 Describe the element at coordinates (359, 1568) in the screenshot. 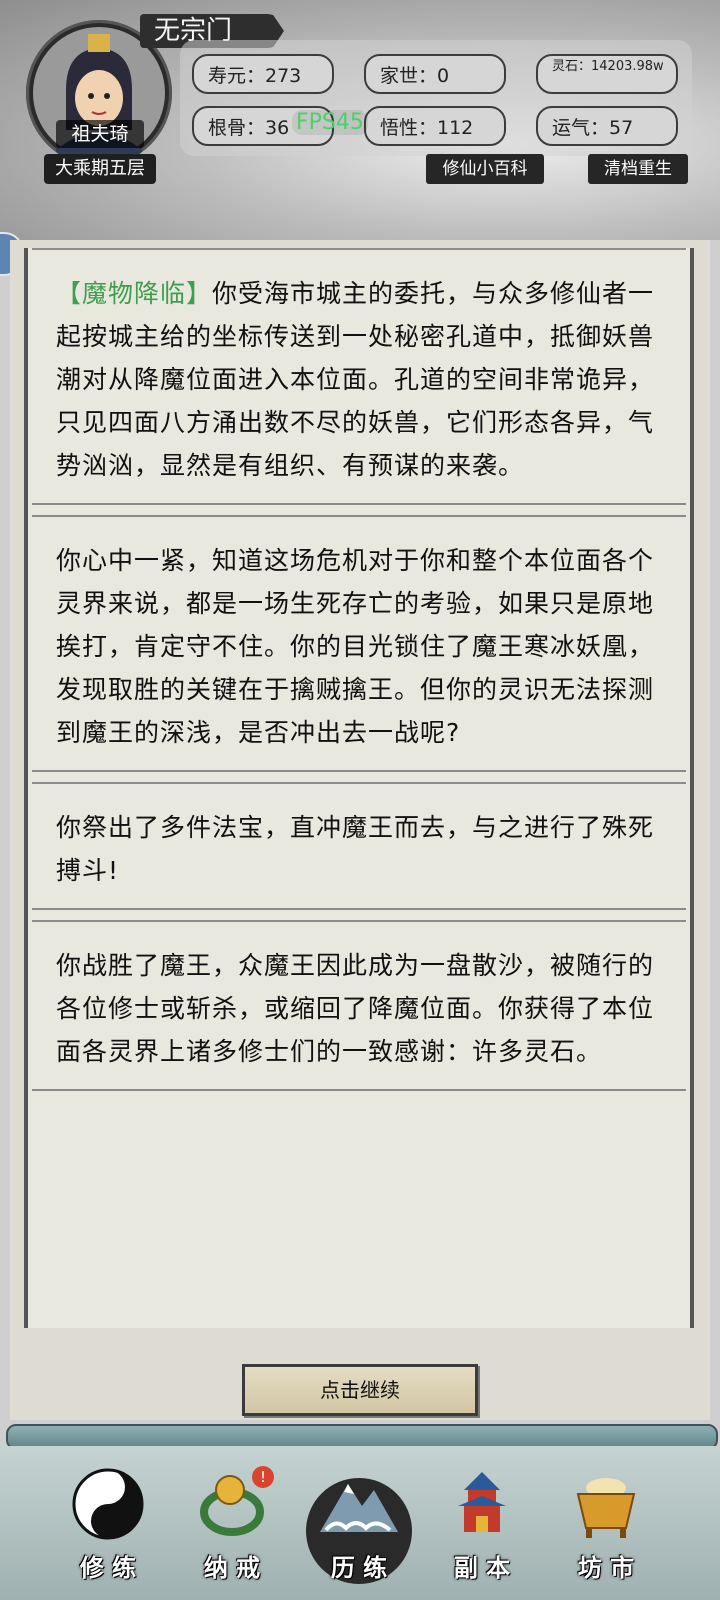

I see `nav-label: 历 练` at that location.